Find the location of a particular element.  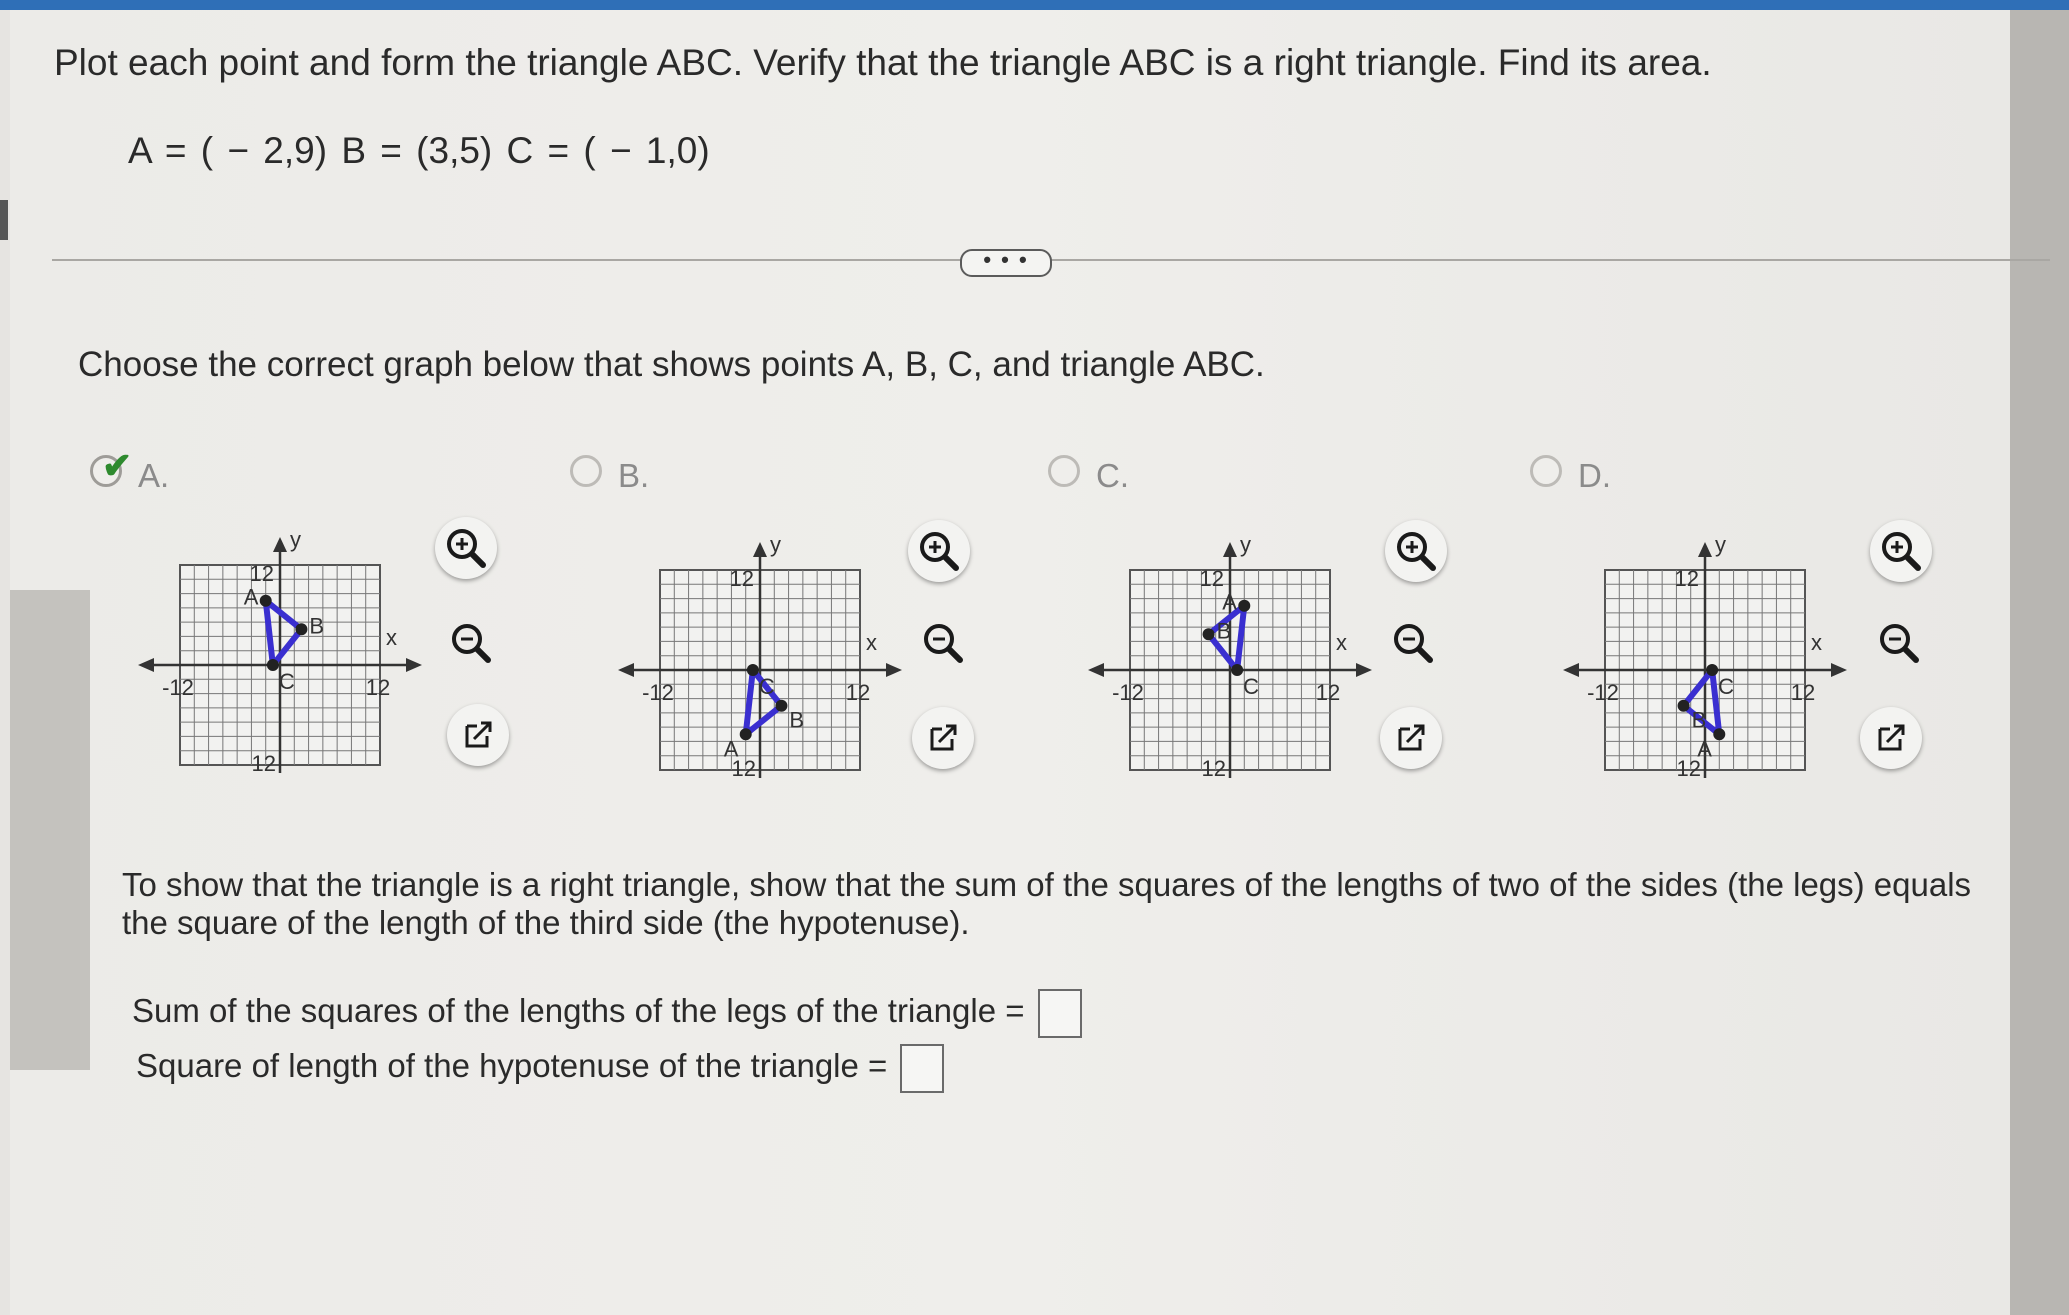

problem-points: A = ( − 2,9) B = (3,5) C = ( − 1,0) is located at coordinates (419, 150).